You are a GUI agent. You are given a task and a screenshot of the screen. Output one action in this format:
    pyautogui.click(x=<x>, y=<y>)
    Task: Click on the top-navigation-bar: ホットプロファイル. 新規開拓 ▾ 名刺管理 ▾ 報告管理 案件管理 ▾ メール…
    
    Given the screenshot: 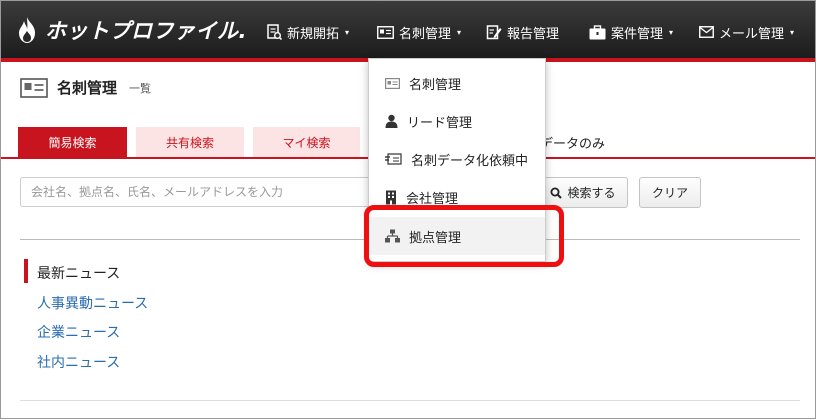 What is the action you would take?
    pyautogui.click(x=408, y=29)
    